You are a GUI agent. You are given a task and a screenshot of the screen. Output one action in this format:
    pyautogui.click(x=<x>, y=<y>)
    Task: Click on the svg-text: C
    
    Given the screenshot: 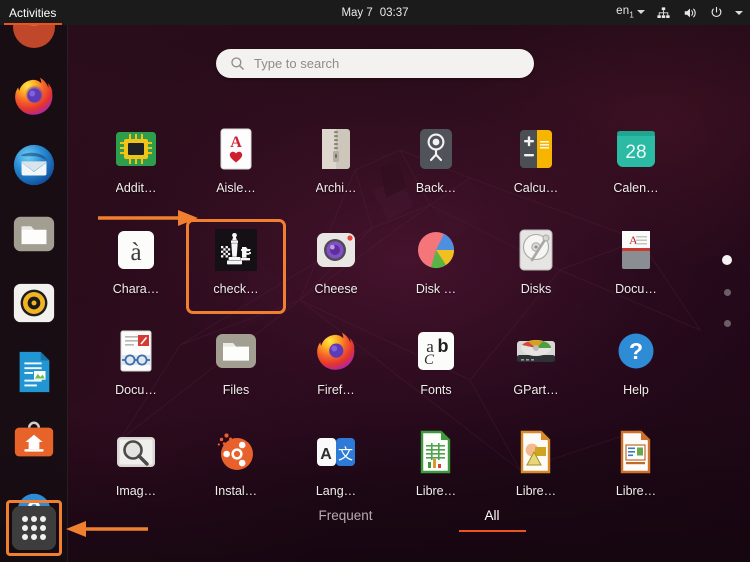 What is the action you would take?
    pyautogui.click(x=429, y=360)
    